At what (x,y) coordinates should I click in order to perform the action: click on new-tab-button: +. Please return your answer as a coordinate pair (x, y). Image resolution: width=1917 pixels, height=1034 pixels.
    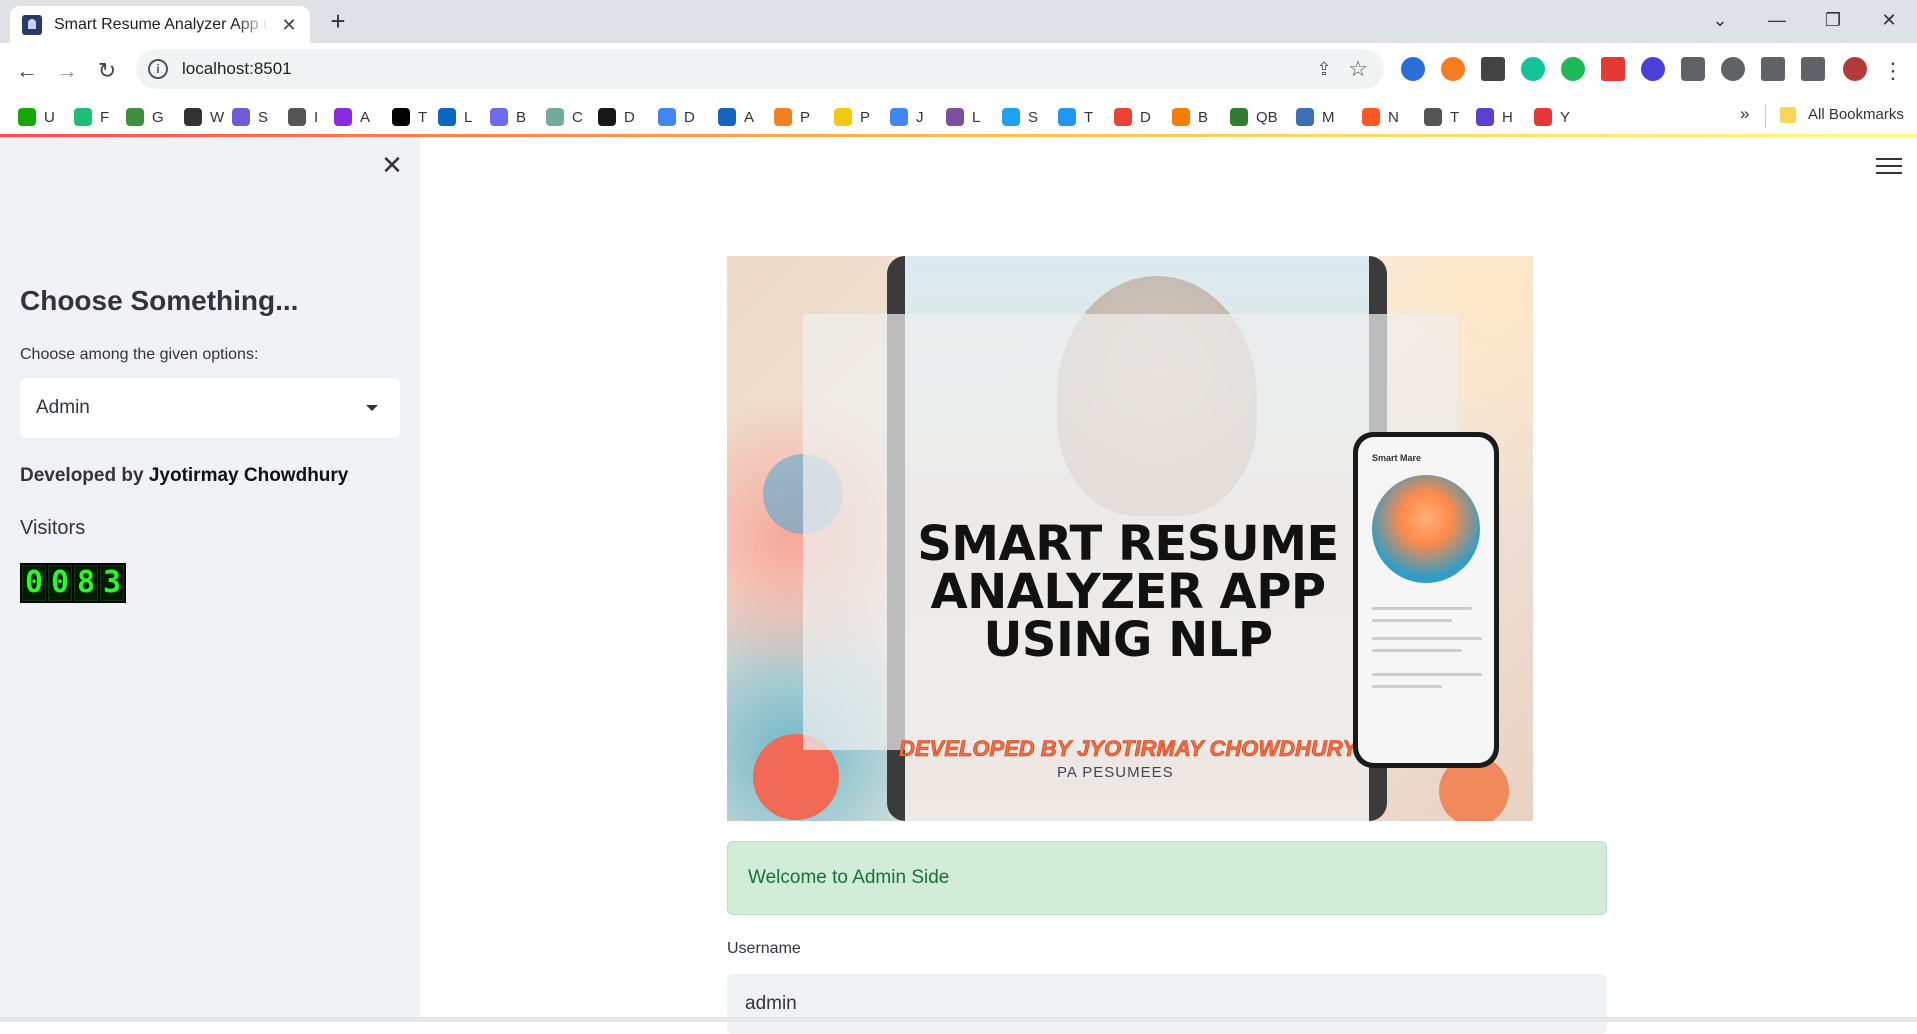
    Looking at the image, I should click on (338, 22).